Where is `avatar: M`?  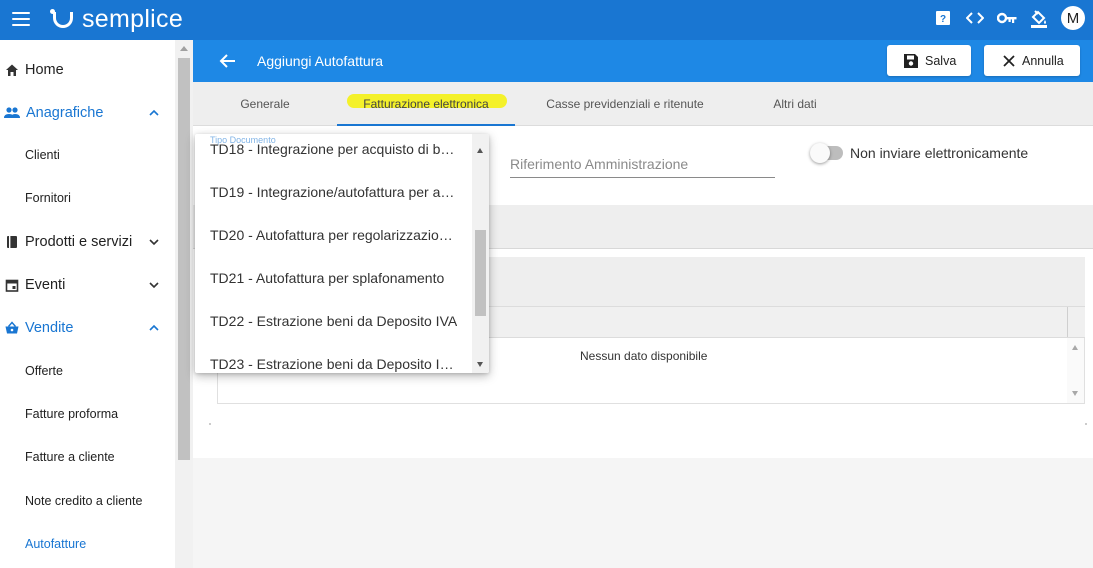 avatar: M is located at coordinates (1073, 18).